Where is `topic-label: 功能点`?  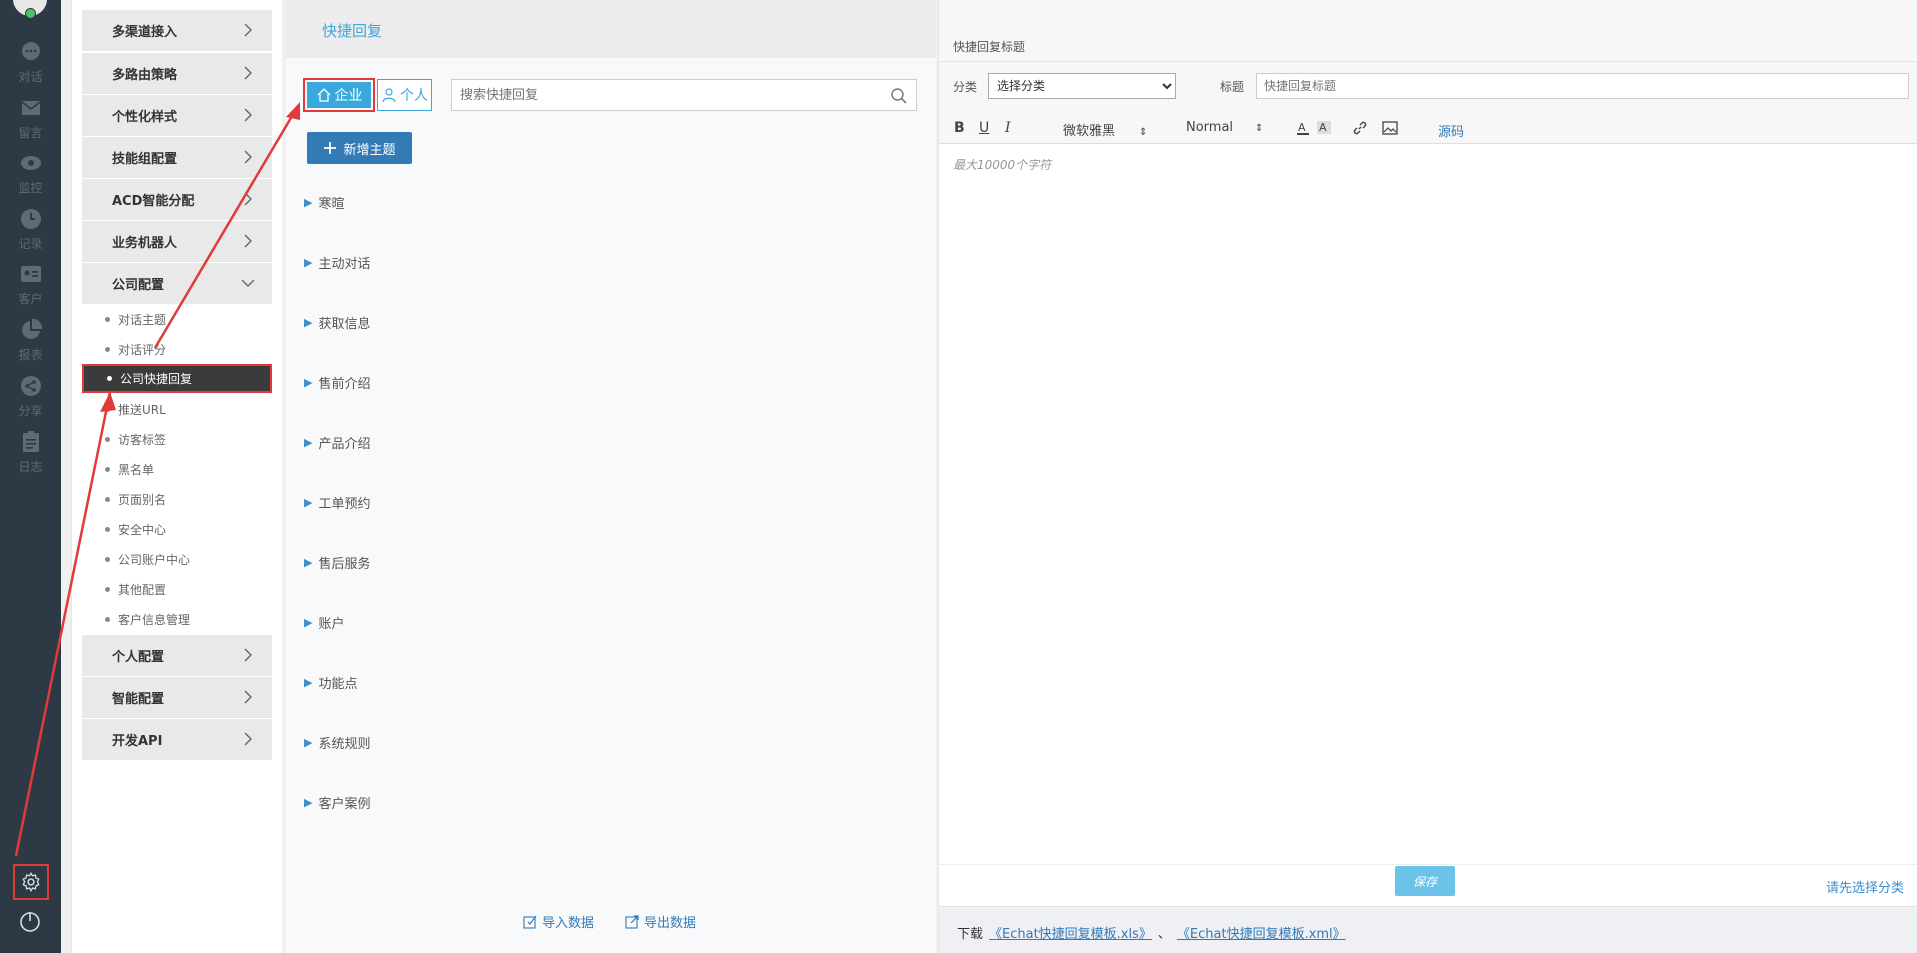 topic-label: 功能点 is located at coordinates (338, 684).